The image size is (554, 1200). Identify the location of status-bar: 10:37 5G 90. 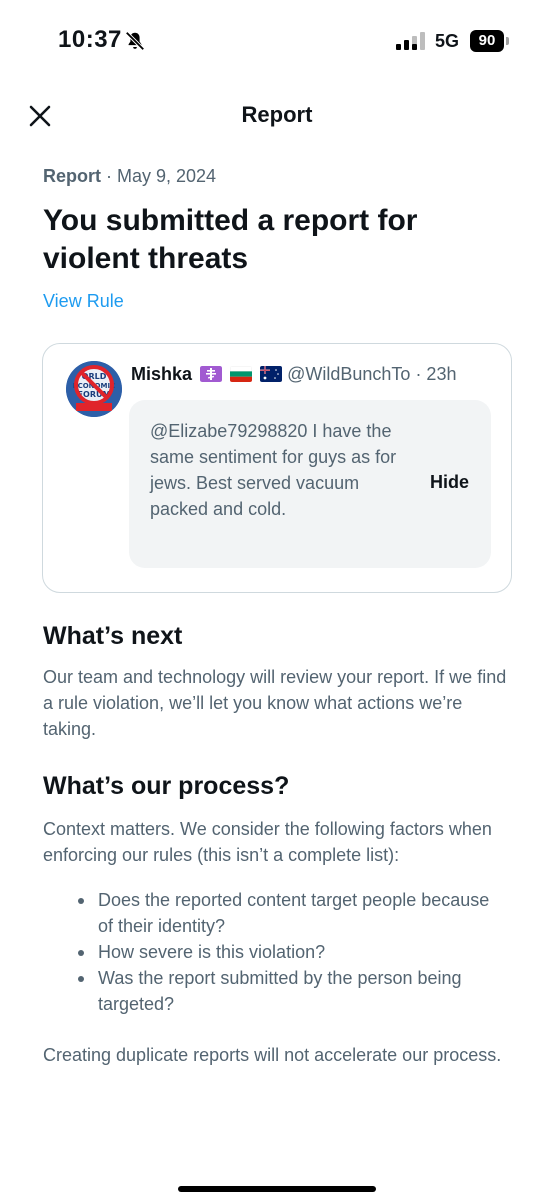
(277, 42).